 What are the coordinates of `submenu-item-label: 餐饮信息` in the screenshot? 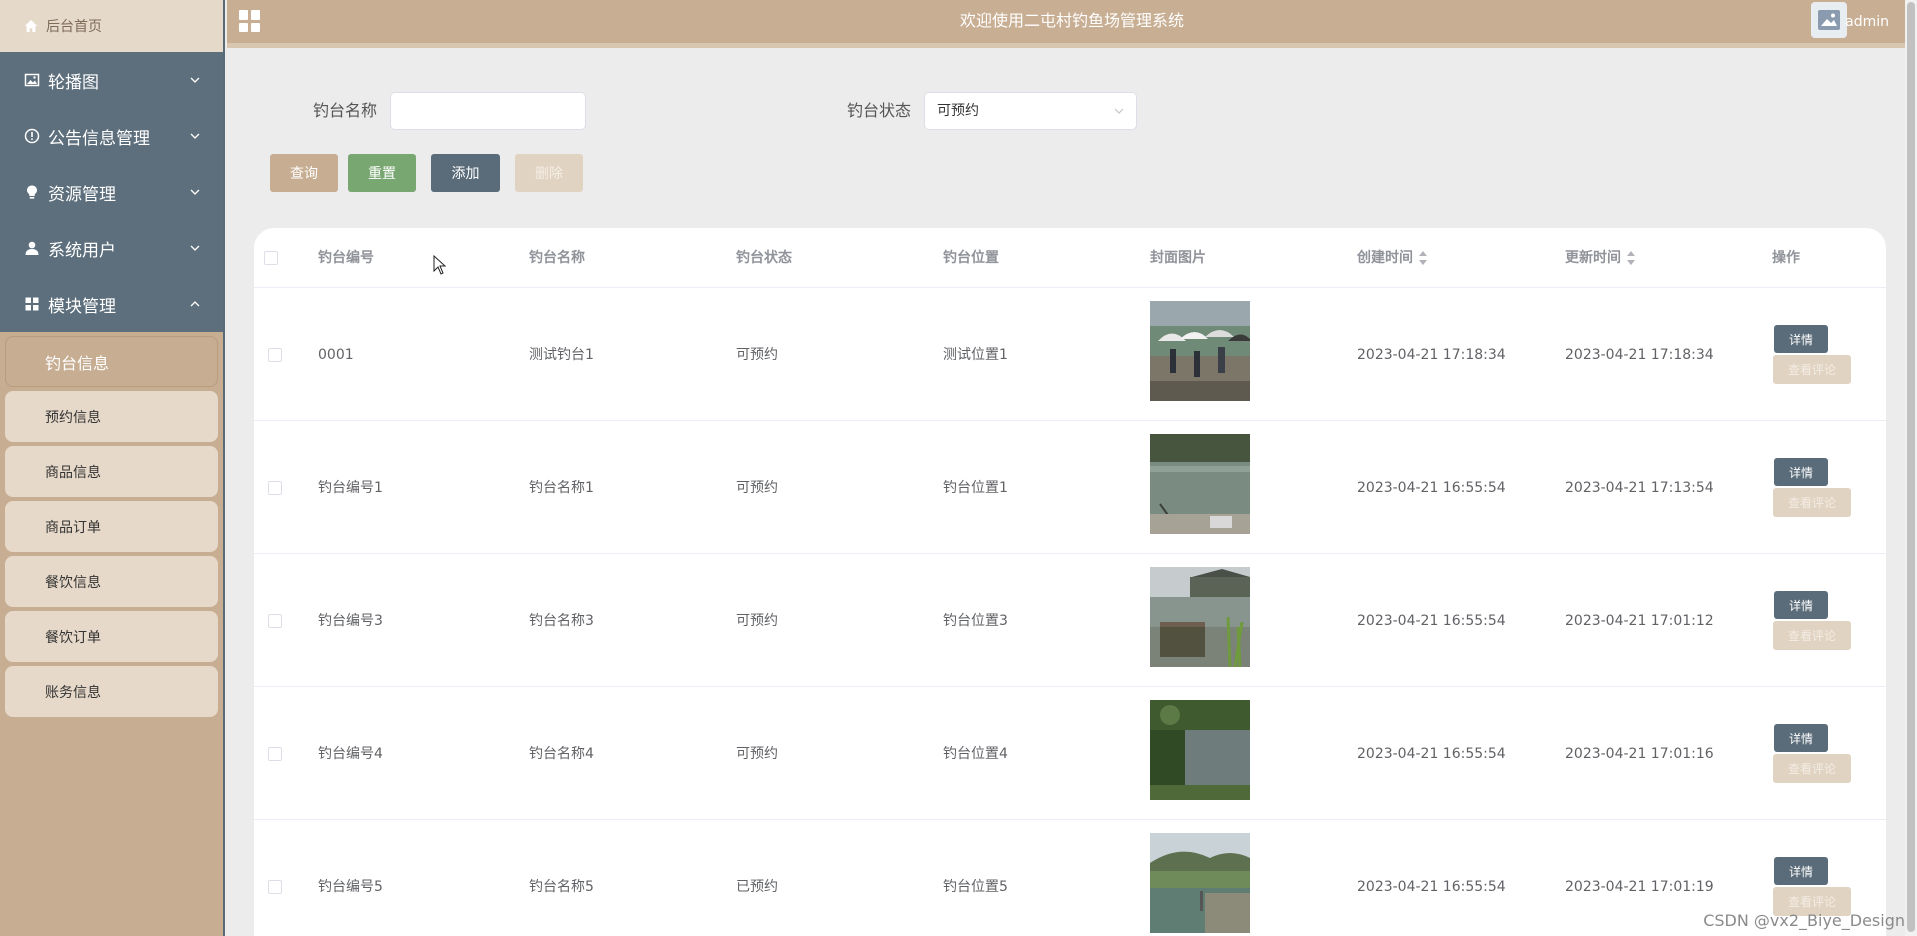 It's located at (73, 582).